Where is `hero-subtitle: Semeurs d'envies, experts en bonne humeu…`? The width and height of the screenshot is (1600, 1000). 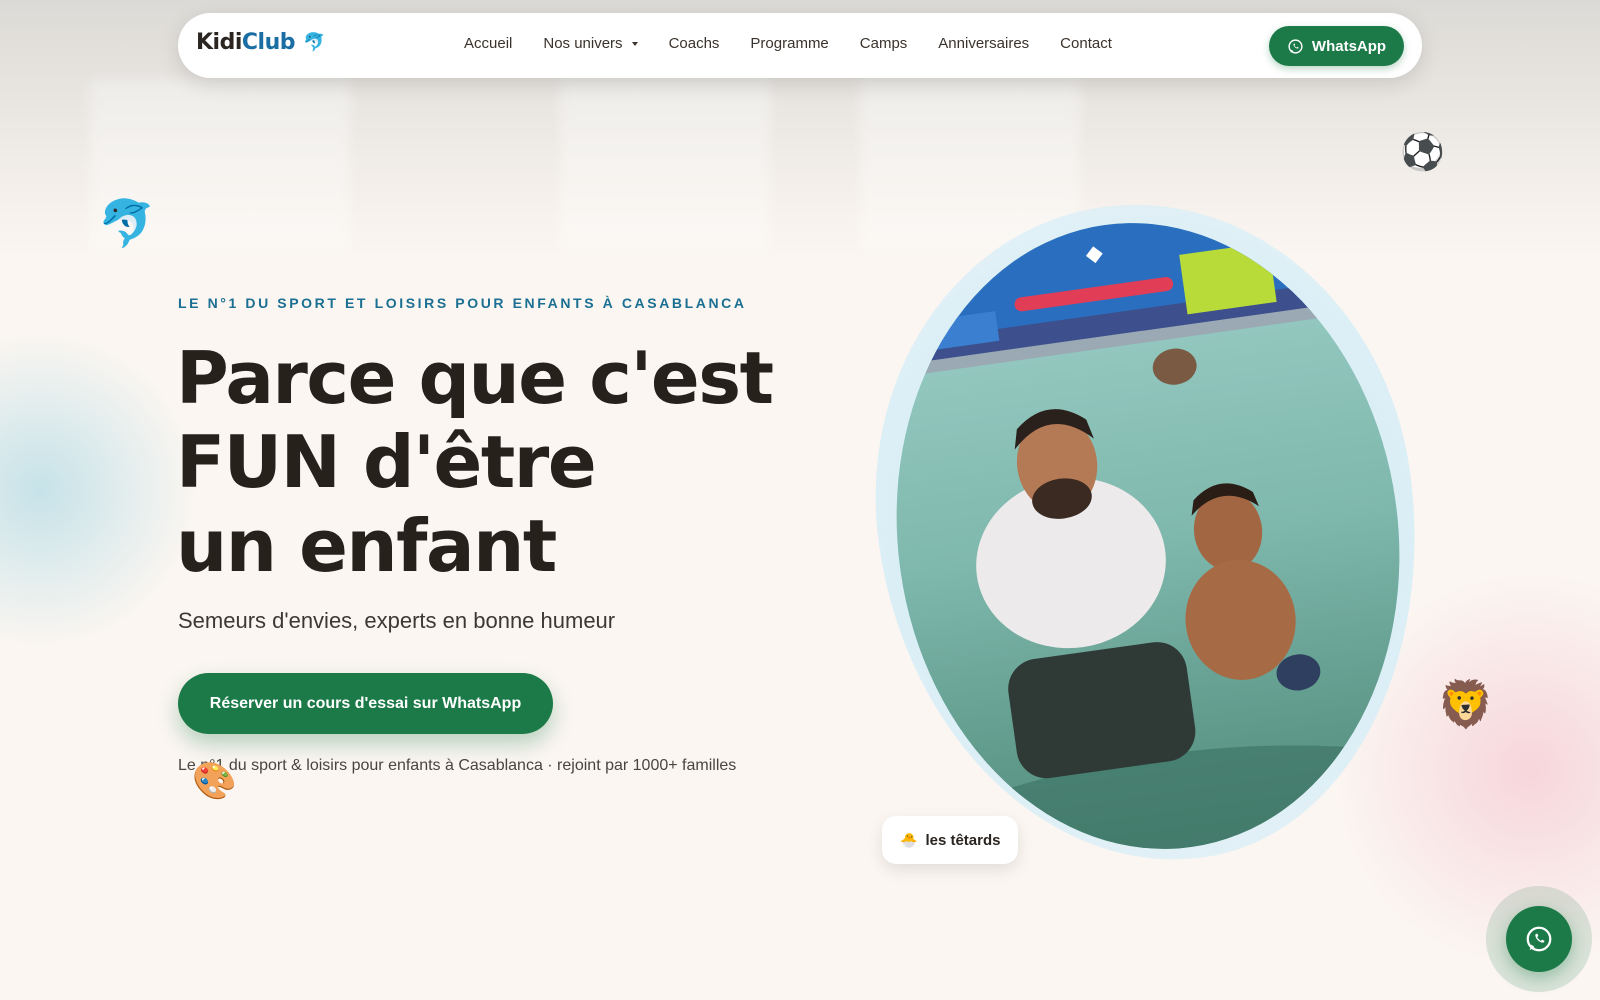
hero-subtitle: Semeurs d'envies, experts en bonne humeu… is located at coordinates (397, 620).